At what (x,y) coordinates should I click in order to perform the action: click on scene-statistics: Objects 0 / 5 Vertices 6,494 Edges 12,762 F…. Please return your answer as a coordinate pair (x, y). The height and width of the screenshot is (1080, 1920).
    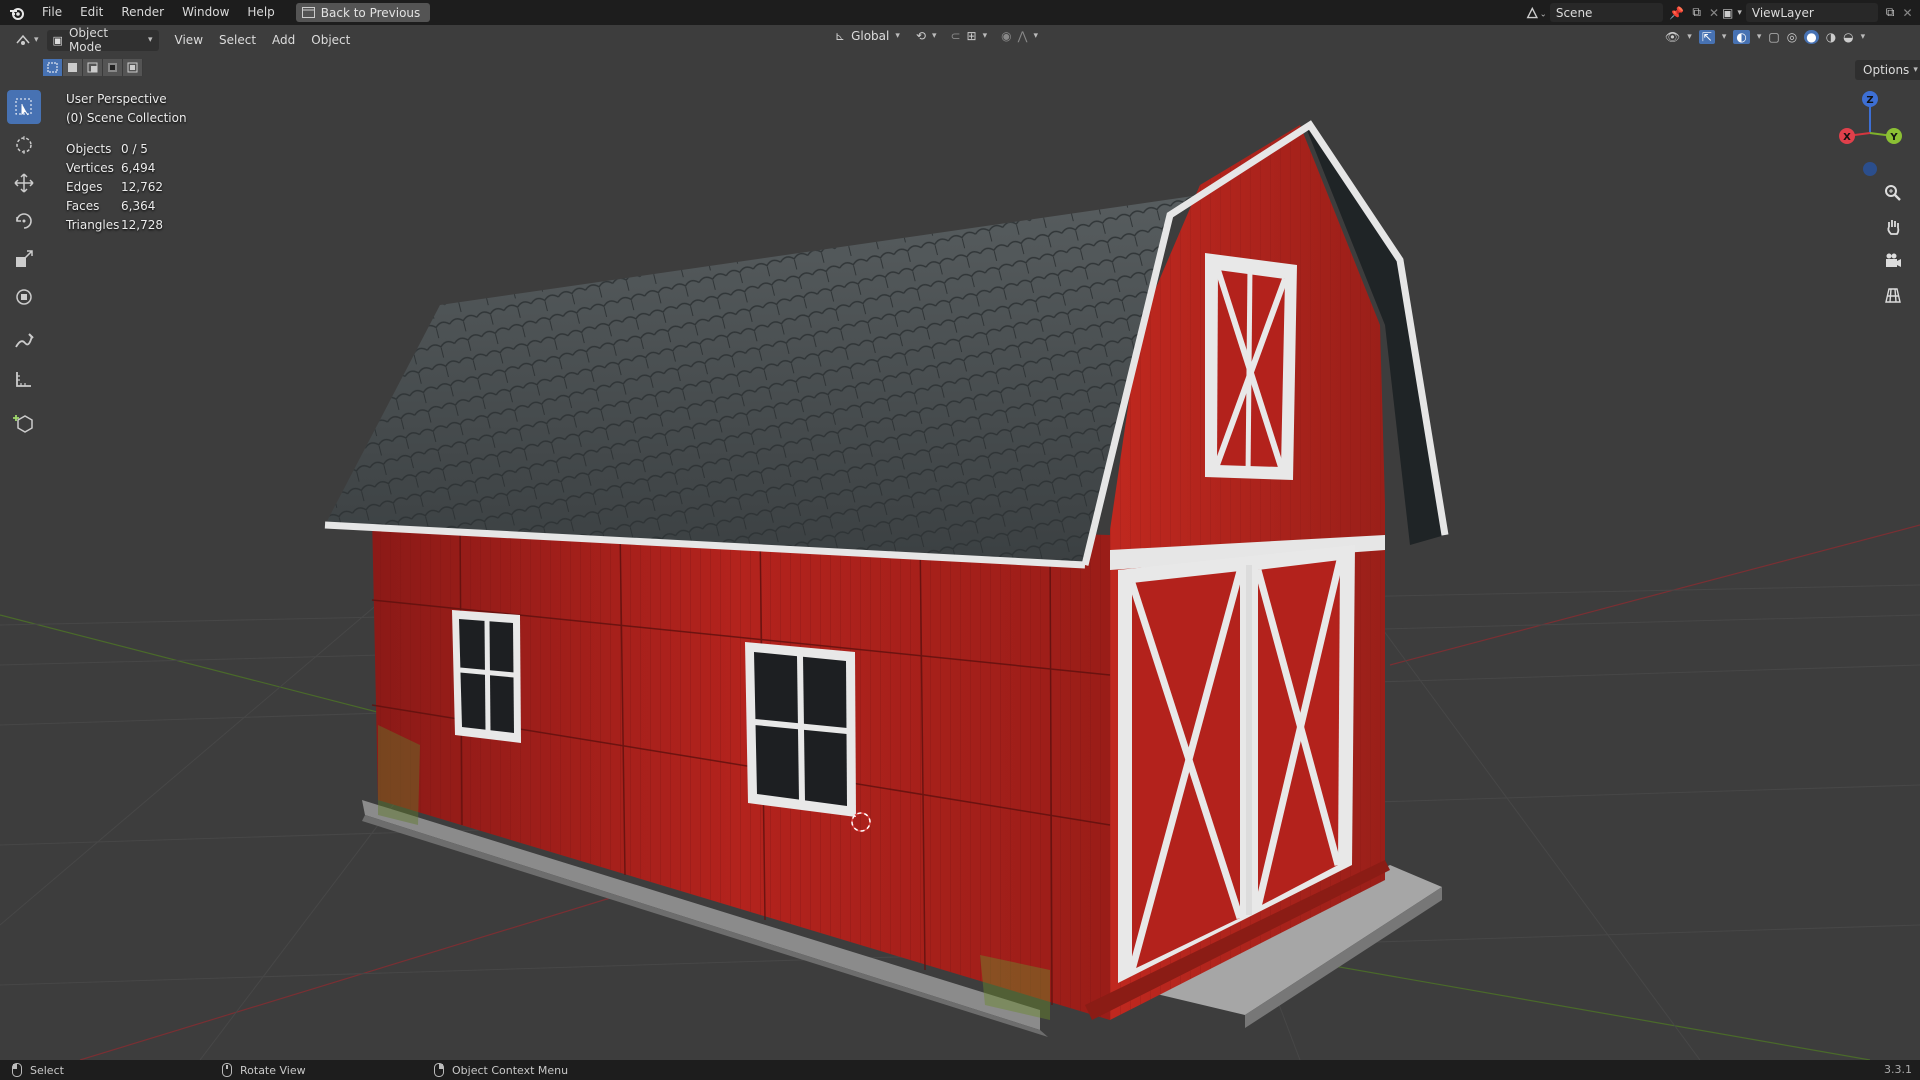
    Looking at the image, I should click on (114, 187).